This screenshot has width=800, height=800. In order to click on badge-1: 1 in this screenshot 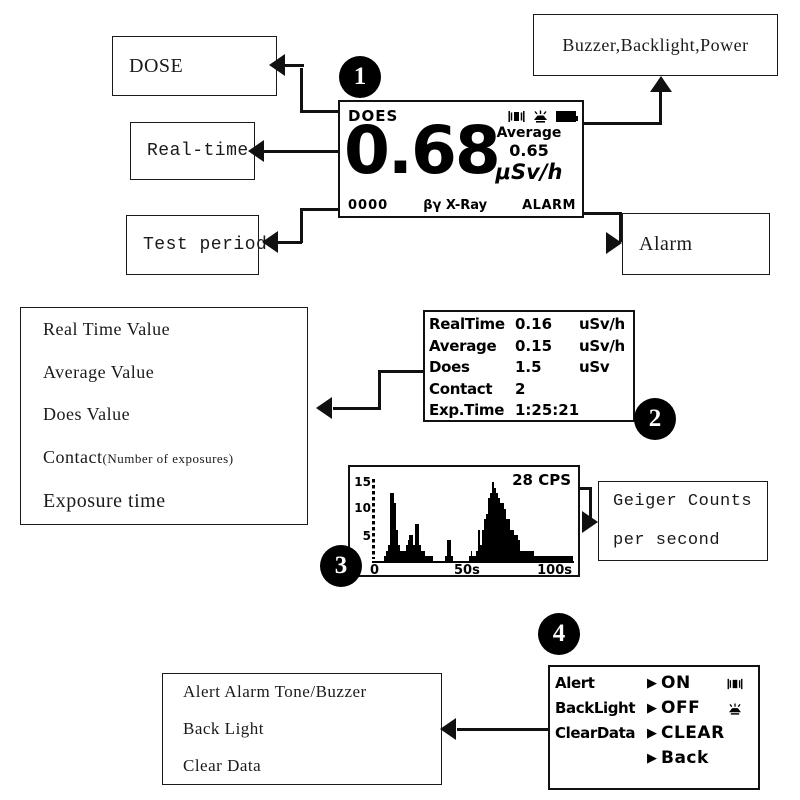, I will do `click(360, 77)`.